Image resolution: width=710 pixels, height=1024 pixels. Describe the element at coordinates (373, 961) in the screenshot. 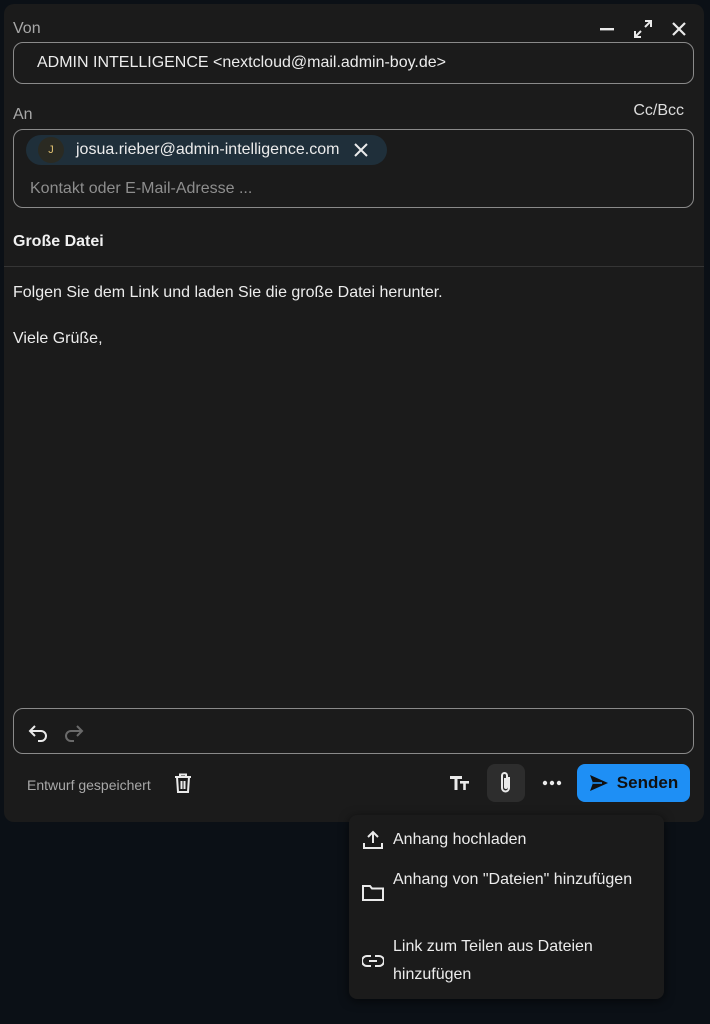

I see `link-icon` at that location.